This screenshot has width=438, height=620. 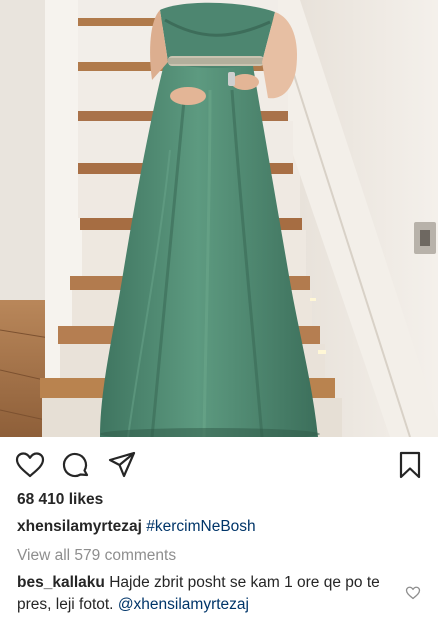 I want to click on comment-mention: @xhensilamyrtezaj, so click(x=183, y=604).